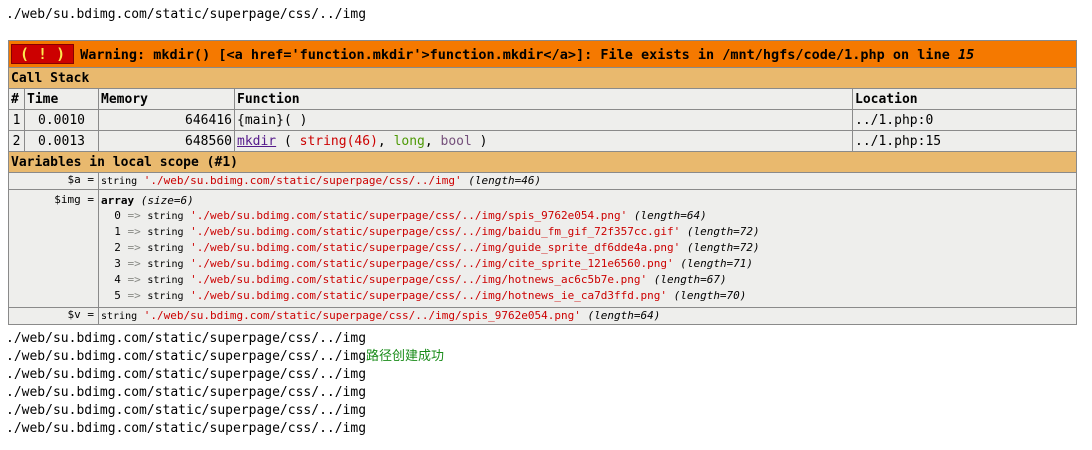 The width and height of the screenshot is (1092, 450). What do you see at coordinates (16, 141) in the screenshot?
I see `row-number: 2` at bounding box center [16, 141].